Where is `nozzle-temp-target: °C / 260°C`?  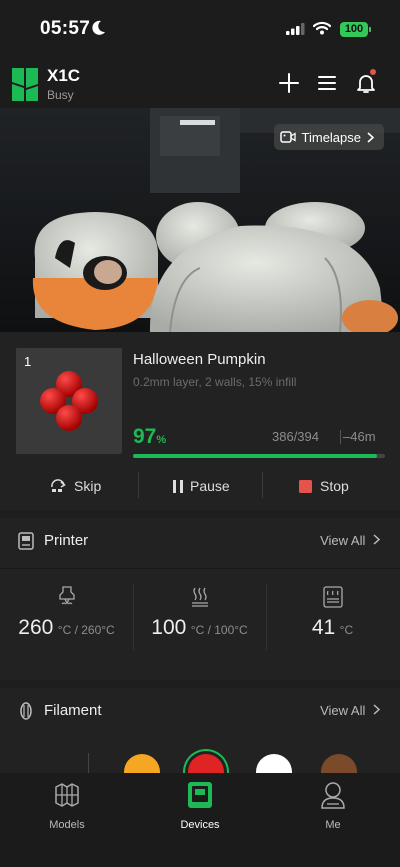 nozzle-temp-target: °C / 260°C is located at coordinates (86, 630).